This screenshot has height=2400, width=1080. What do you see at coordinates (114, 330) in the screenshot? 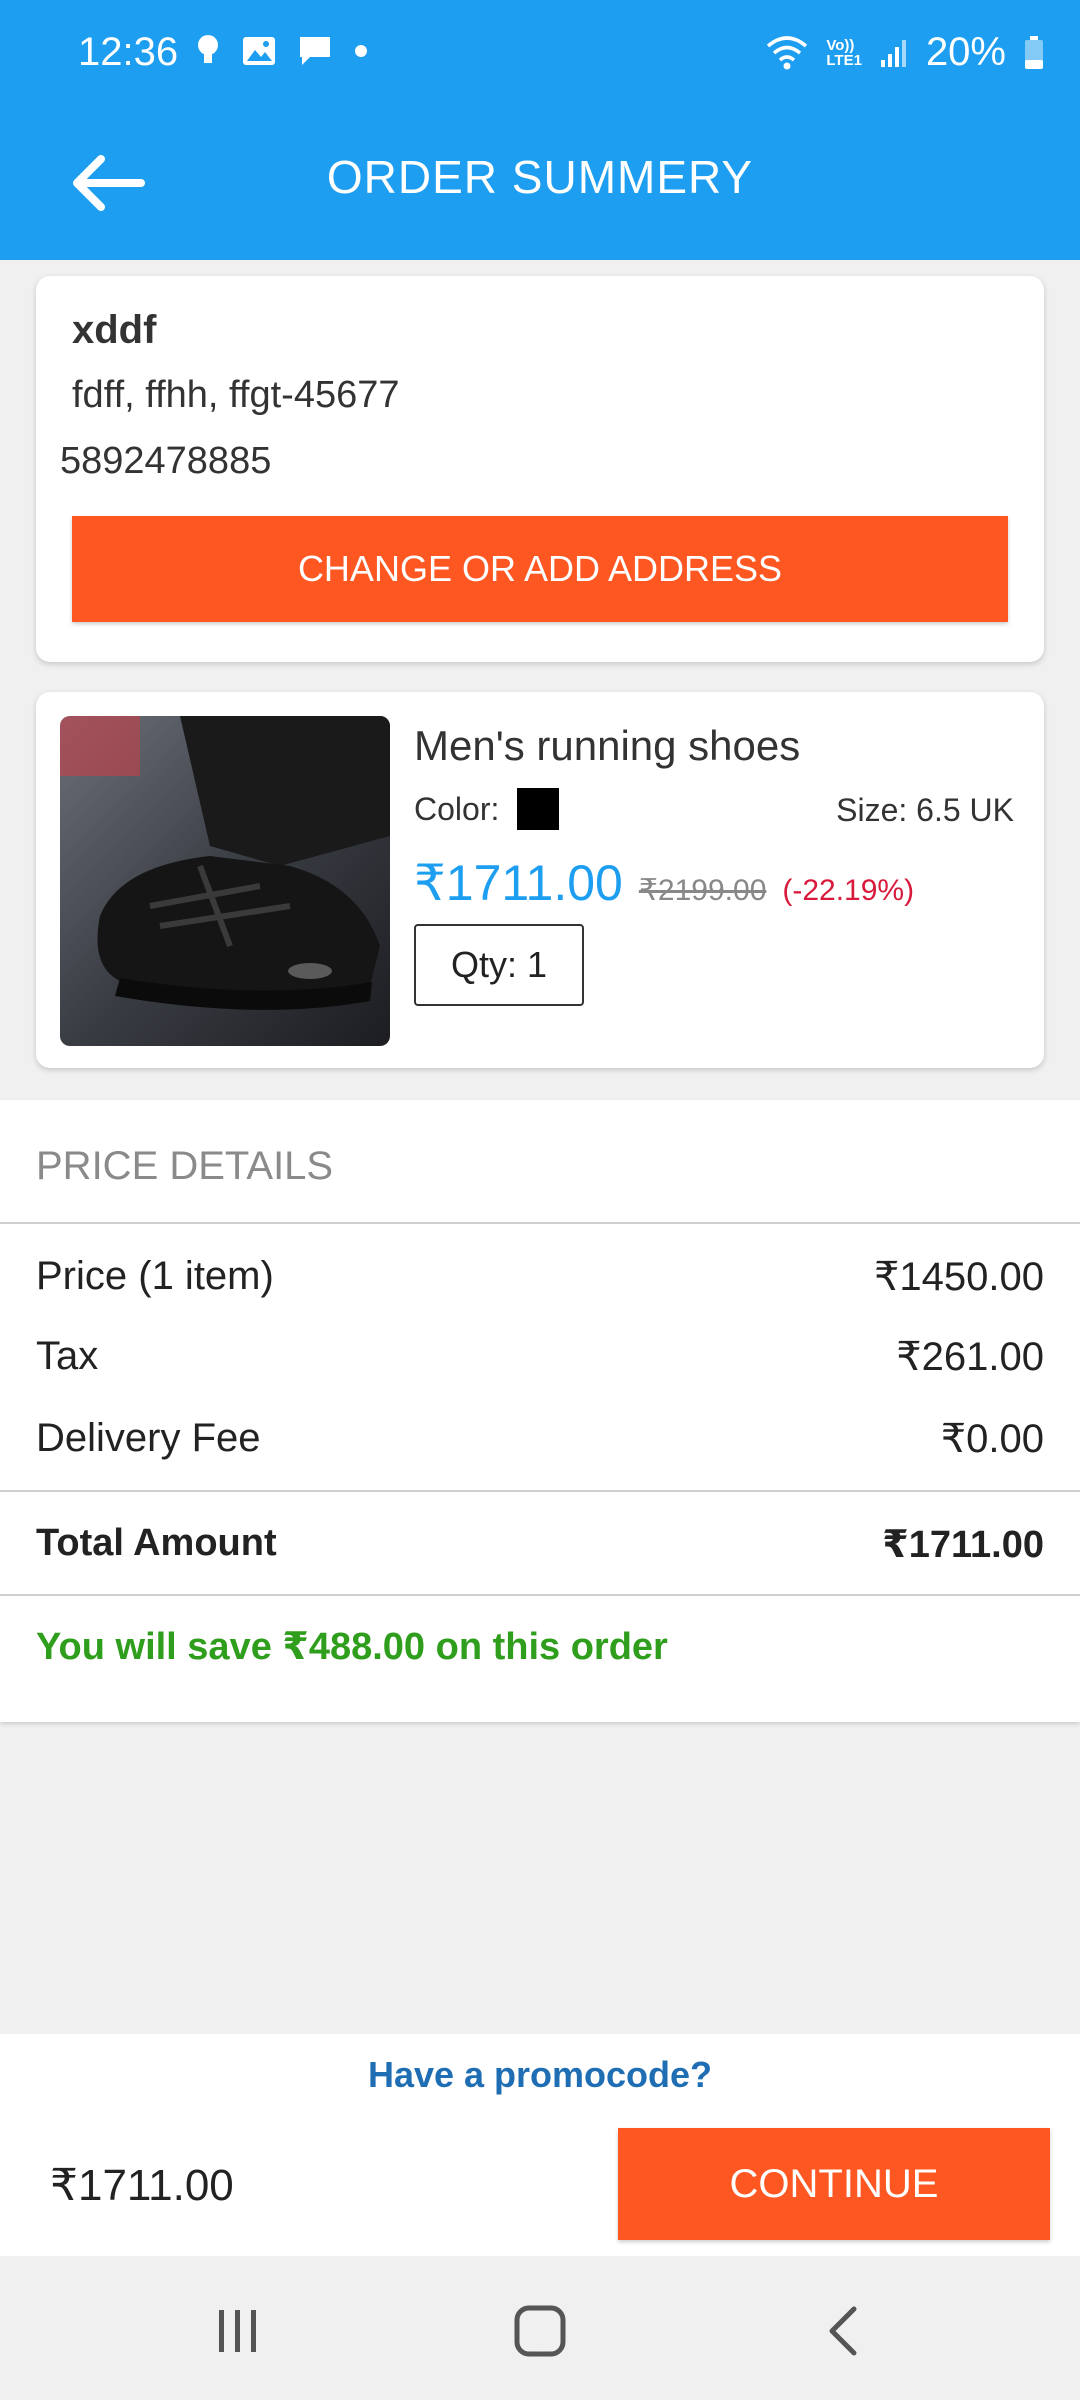
I see `address-name: xddf` at bounding box center [114, 330].